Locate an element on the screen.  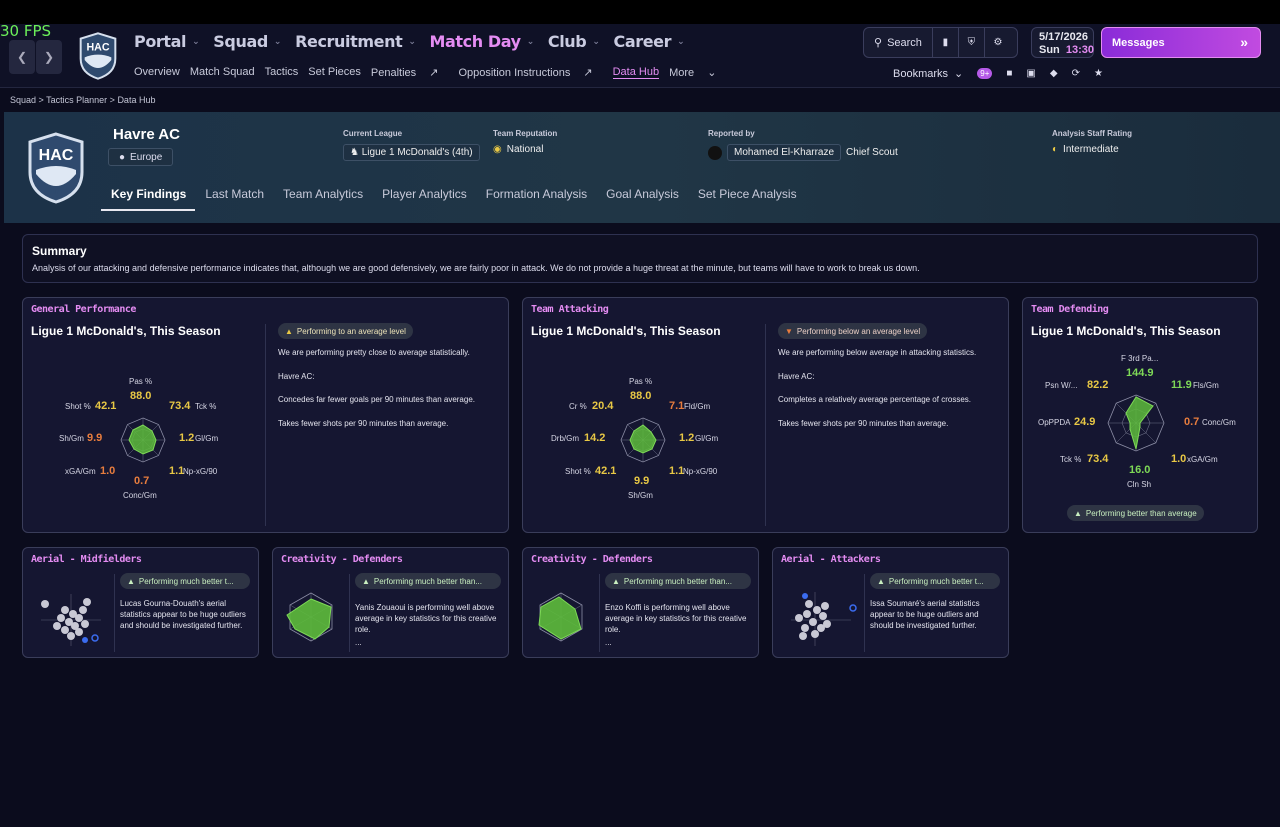
subnav-opposition-instructions: Opposition Instructions ↗ is located at coordinates (530, 72).